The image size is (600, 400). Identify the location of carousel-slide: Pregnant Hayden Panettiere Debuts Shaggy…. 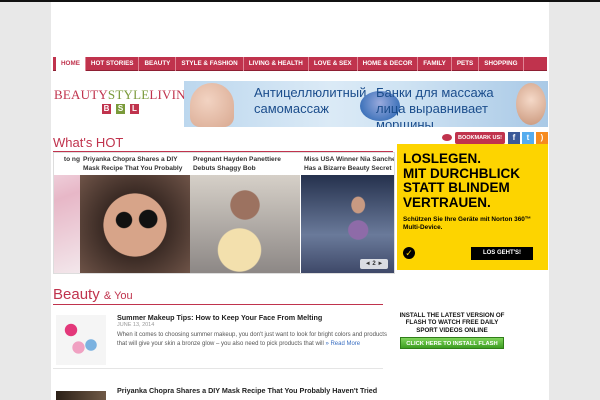
(245, 213).